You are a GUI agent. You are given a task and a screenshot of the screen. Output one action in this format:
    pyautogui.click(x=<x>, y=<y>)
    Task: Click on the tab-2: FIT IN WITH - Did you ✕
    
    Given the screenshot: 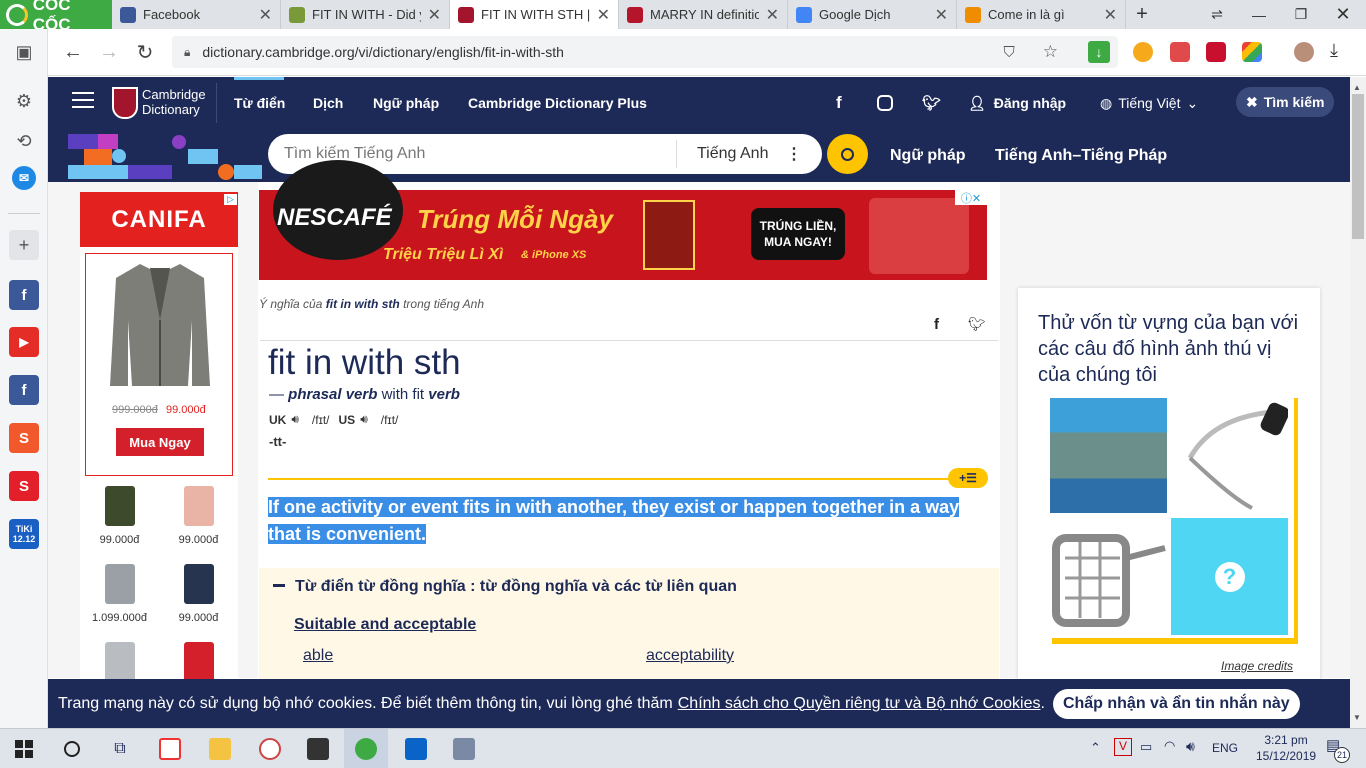 What is the action you would take?
    pyautogui.click(x=365, y=14)
    